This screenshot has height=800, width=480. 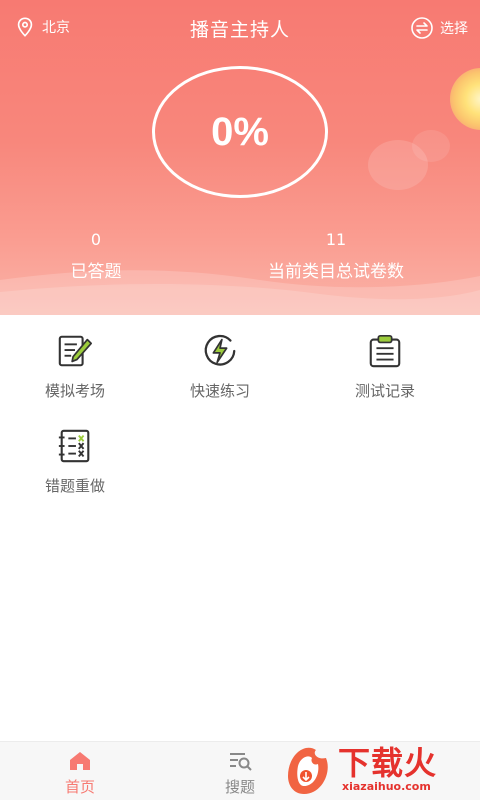 I want to click on test-records-label: 测试记录, so click(x=384, y=391).